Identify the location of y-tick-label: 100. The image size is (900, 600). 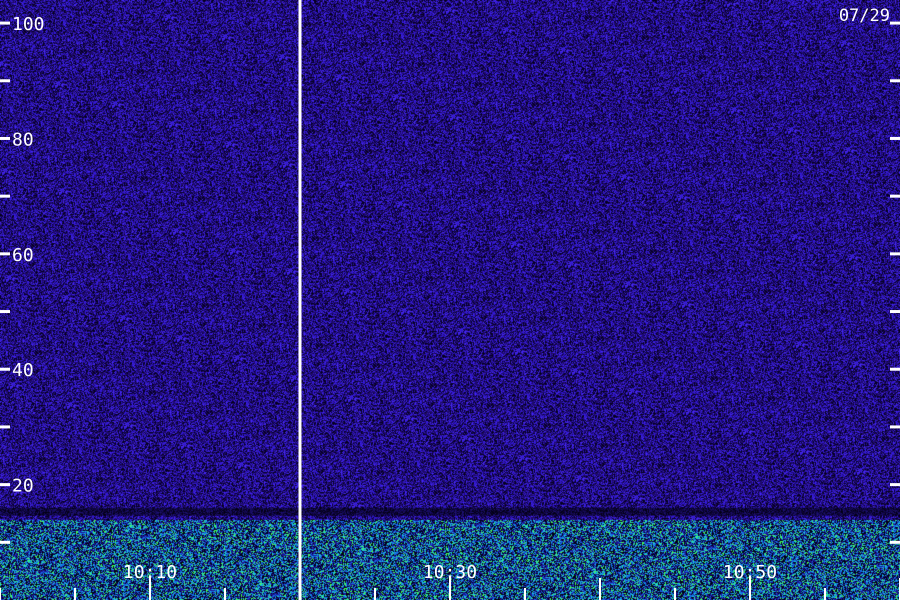
(28, 24).